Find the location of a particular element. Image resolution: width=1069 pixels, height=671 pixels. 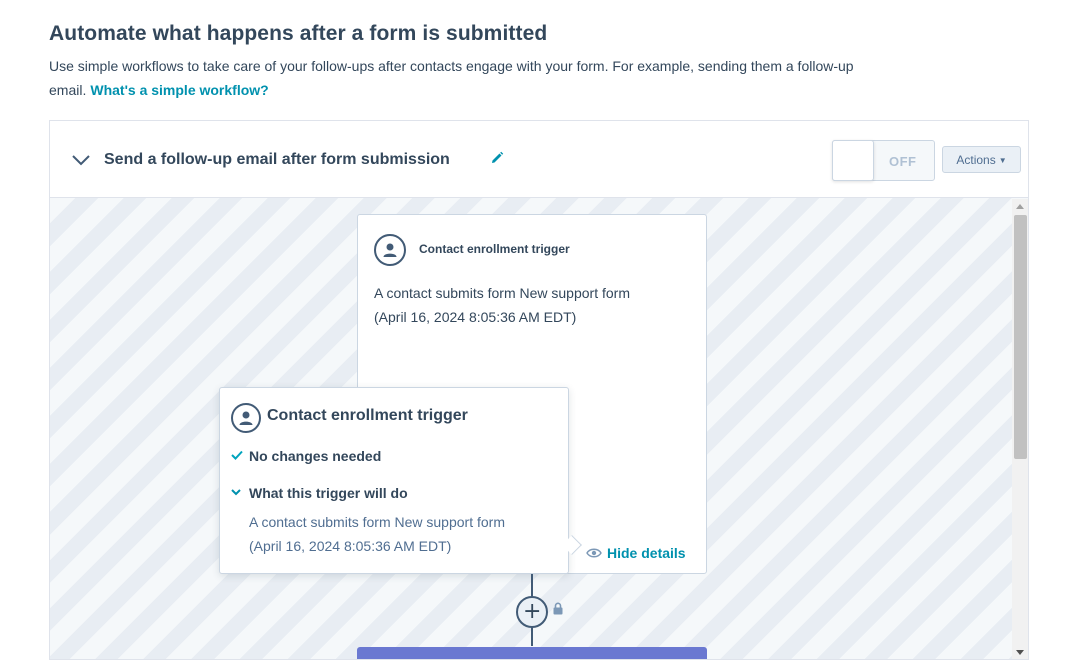

status-text: No changes needed is located at coordinates (315, 456).